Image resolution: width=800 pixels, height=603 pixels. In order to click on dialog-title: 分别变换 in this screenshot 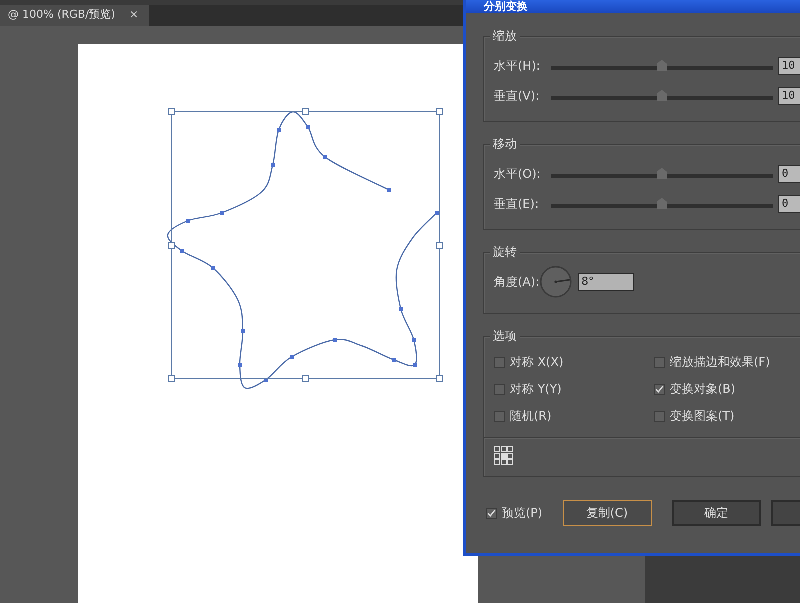, I will do `click(506, 6)`.